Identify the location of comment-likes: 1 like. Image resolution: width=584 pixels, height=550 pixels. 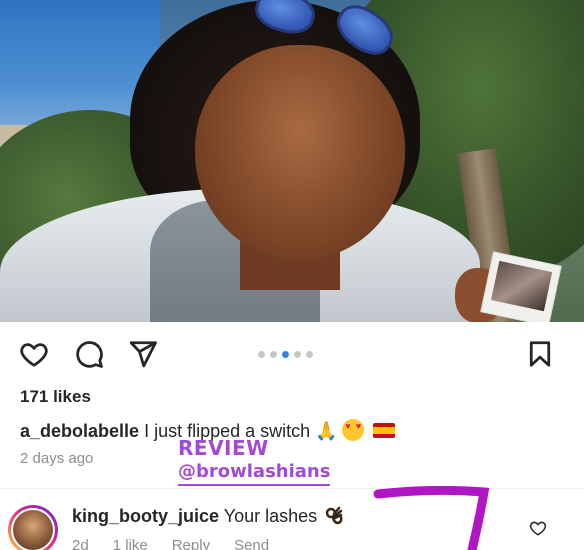
(130, 543).